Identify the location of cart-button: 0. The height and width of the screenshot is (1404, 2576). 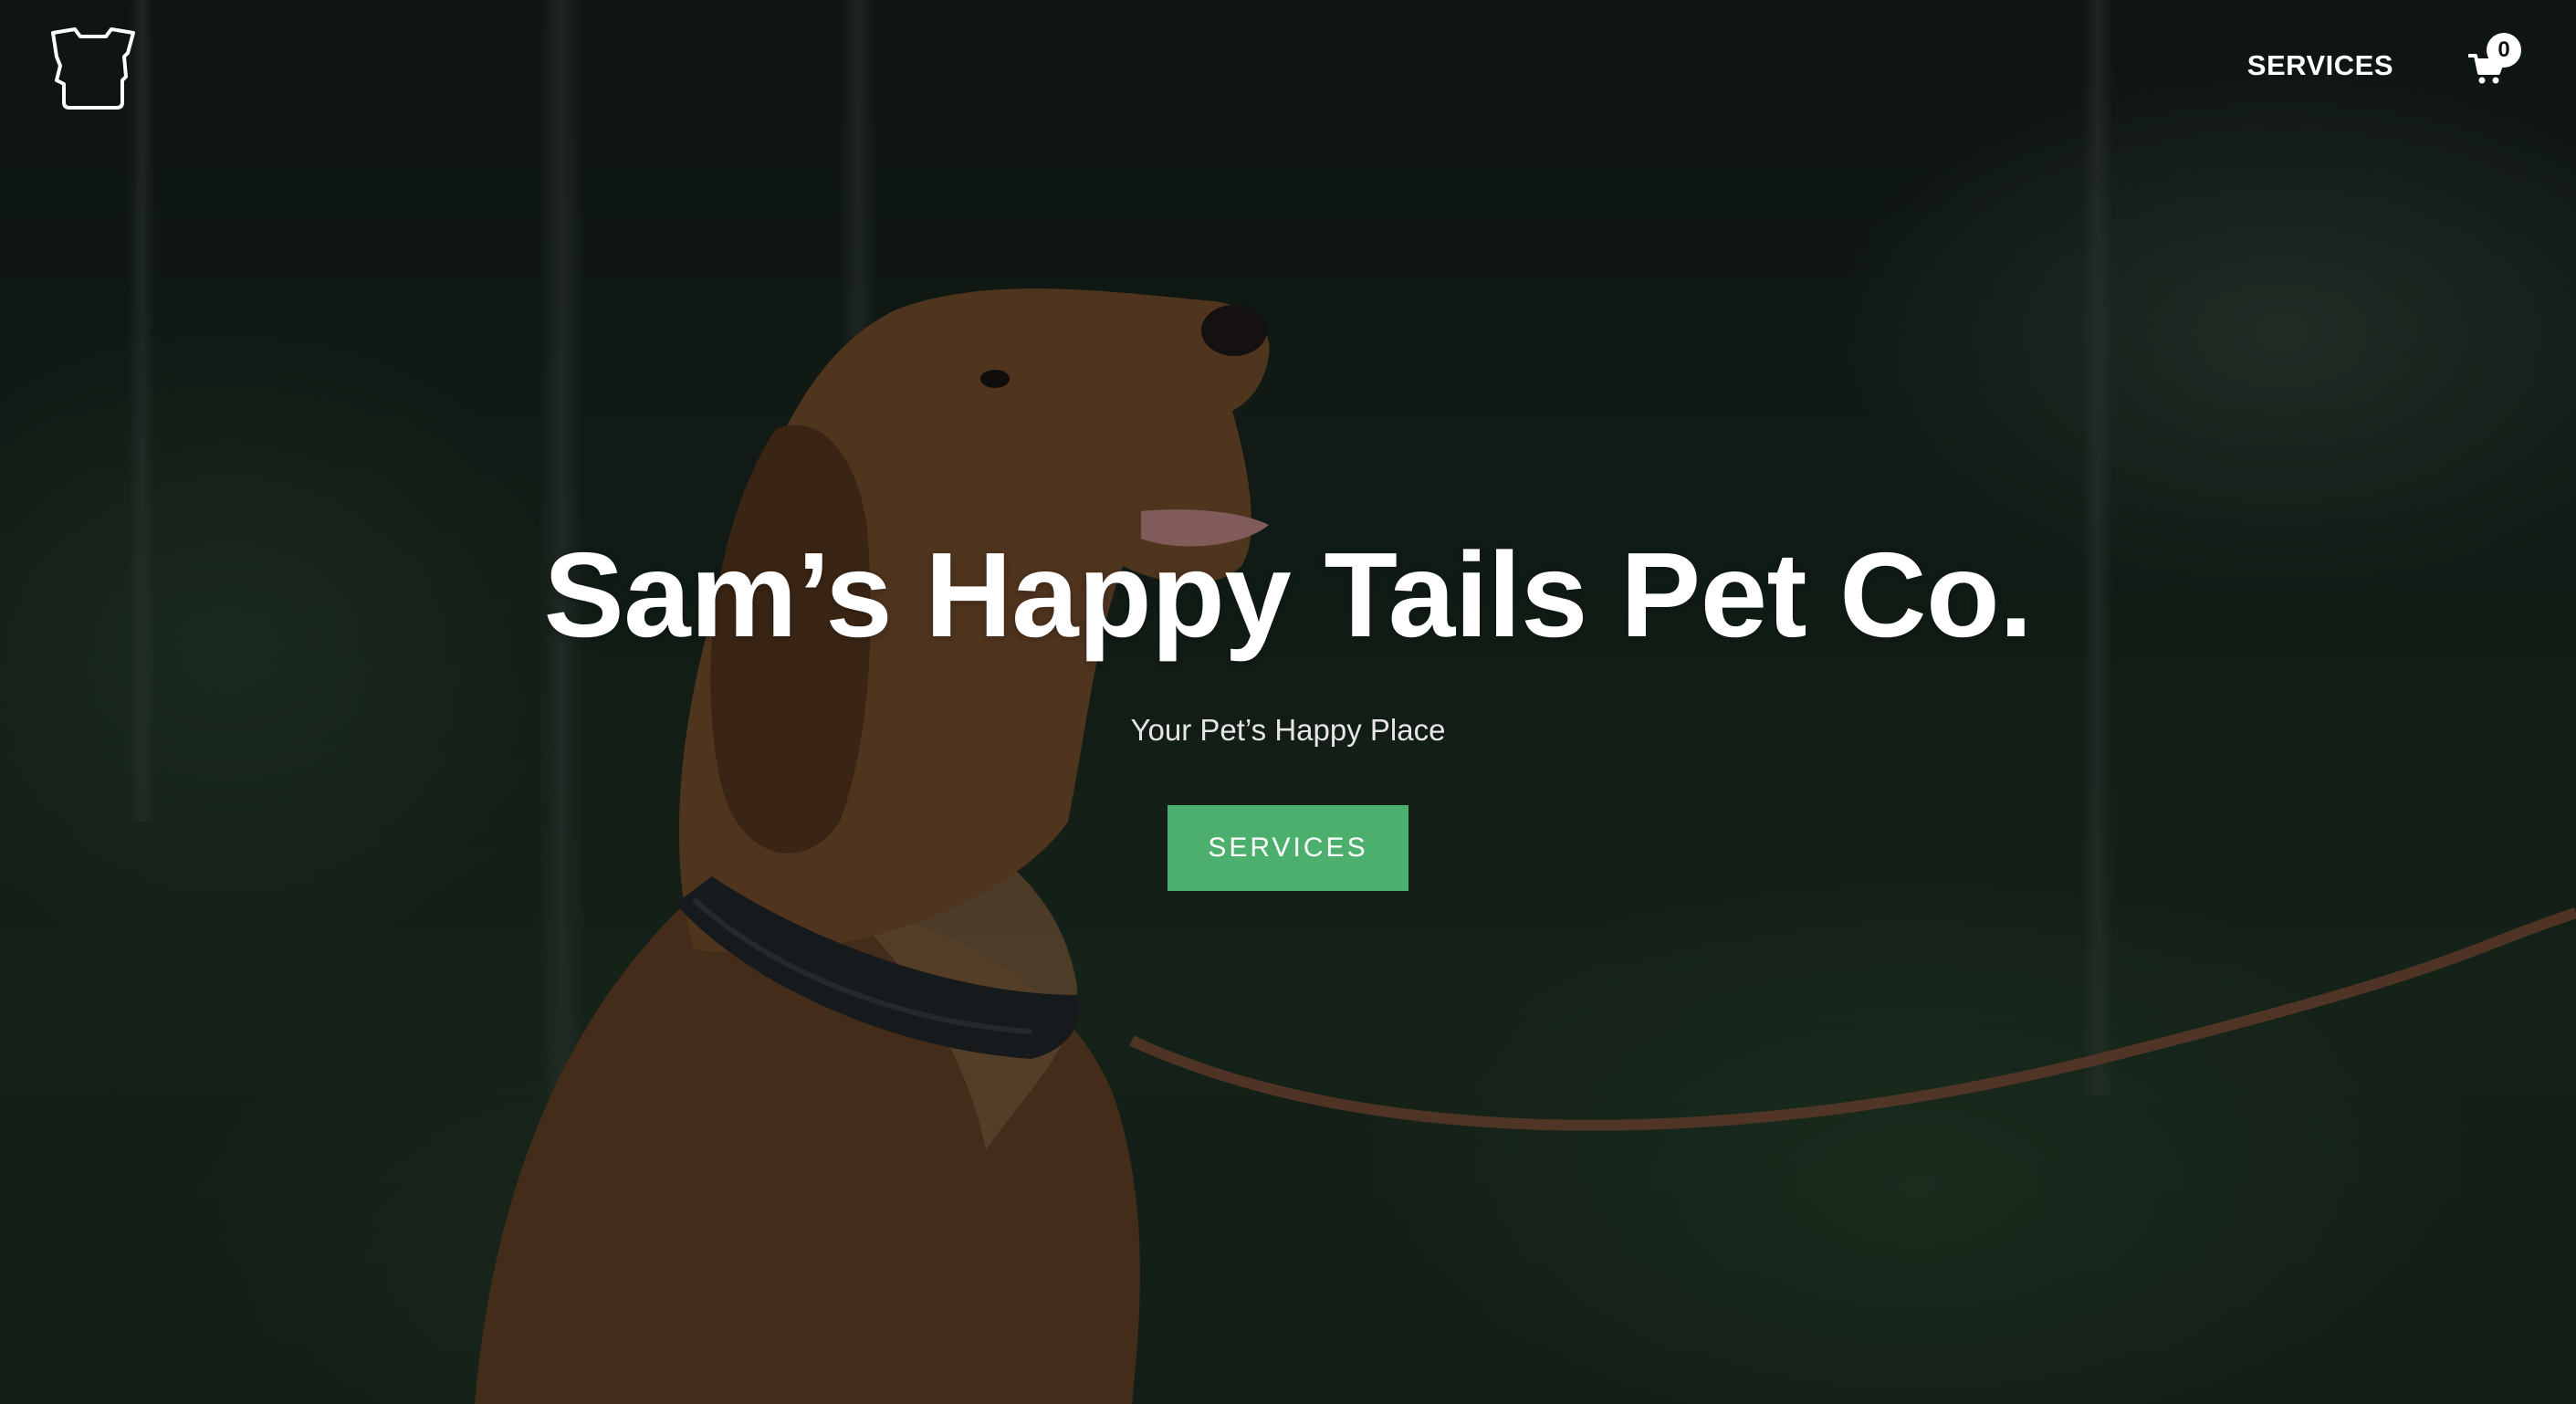
(2495, 61).